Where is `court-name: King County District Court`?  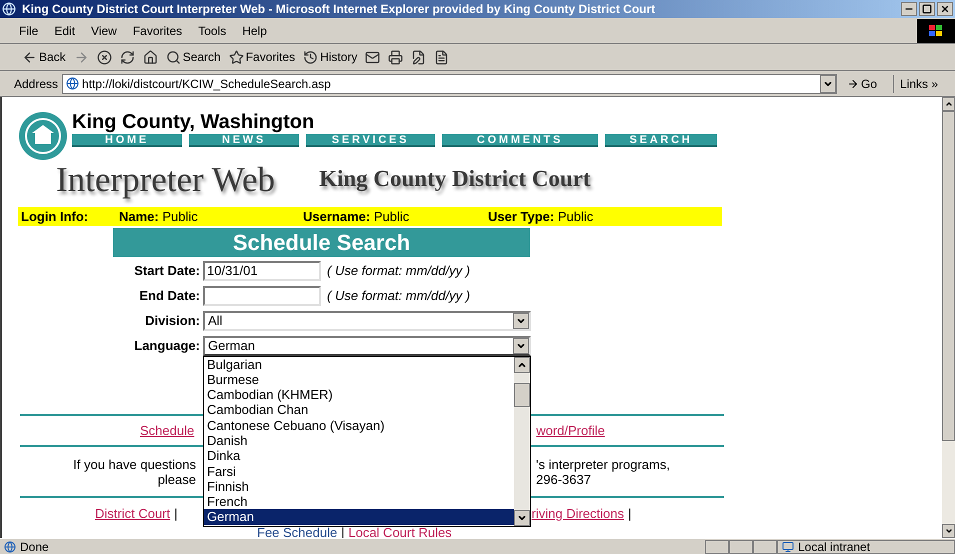 court-name: King County District Court is located at coordinates (455, 179).